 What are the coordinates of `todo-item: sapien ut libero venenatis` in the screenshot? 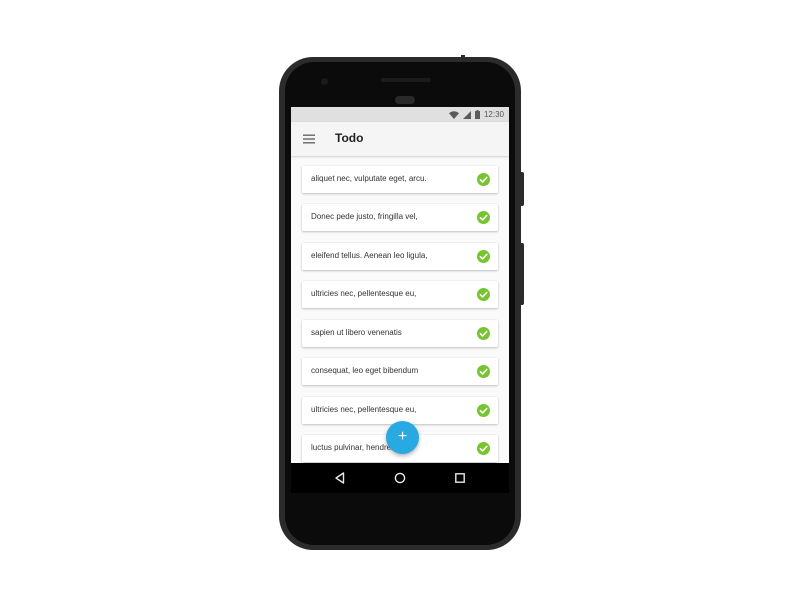 It's located at (400, 333).